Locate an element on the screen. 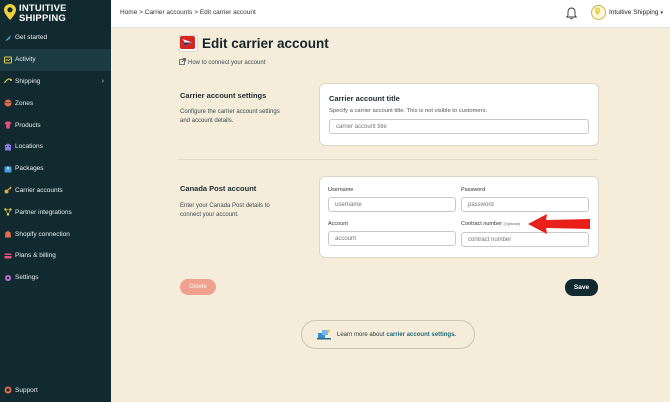 The height and width of the screenshot is (402, 670). delete-button: Delete is located at coordinates (198, 287).